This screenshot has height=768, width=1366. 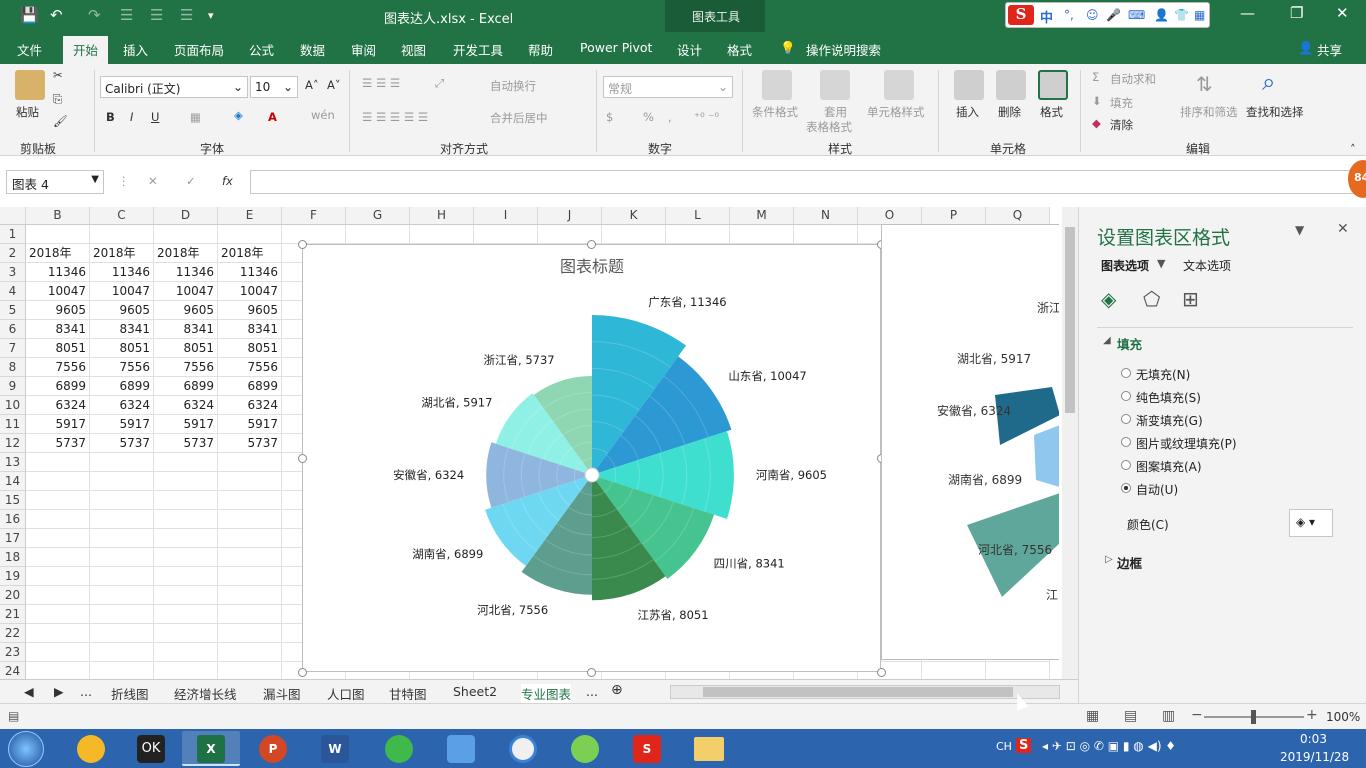 I want to click on list-qa-icon: ☰, so click(x=156, y=15).